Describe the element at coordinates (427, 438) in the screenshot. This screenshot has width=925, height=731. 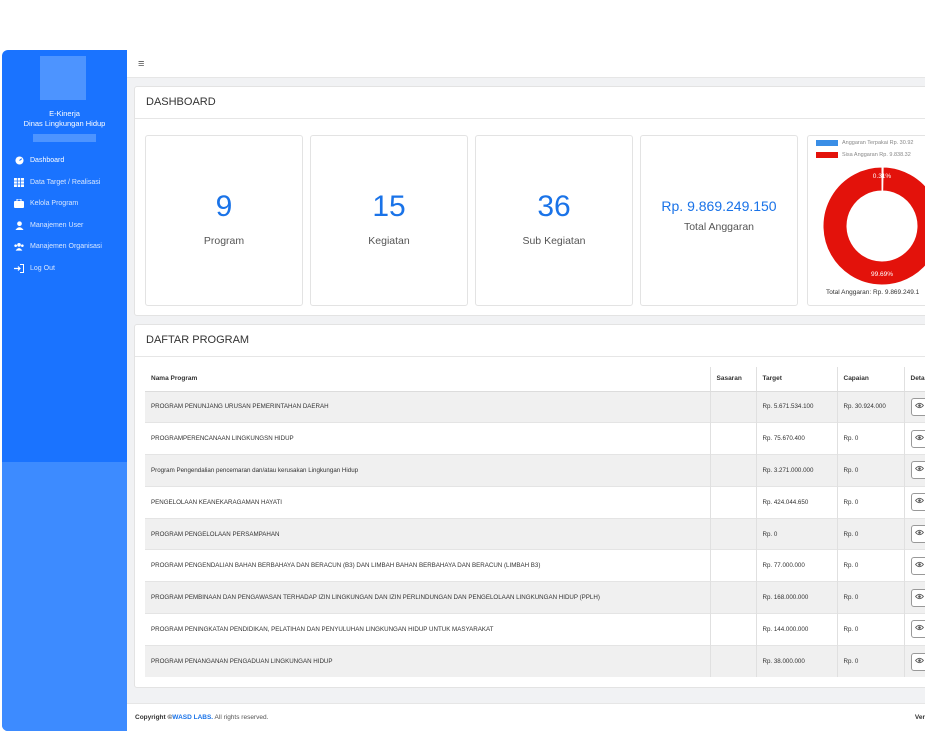
I see `cell-nama-program: PROGRAMPERENCANAAN LINGKUNGSN HIDUP` at that location.